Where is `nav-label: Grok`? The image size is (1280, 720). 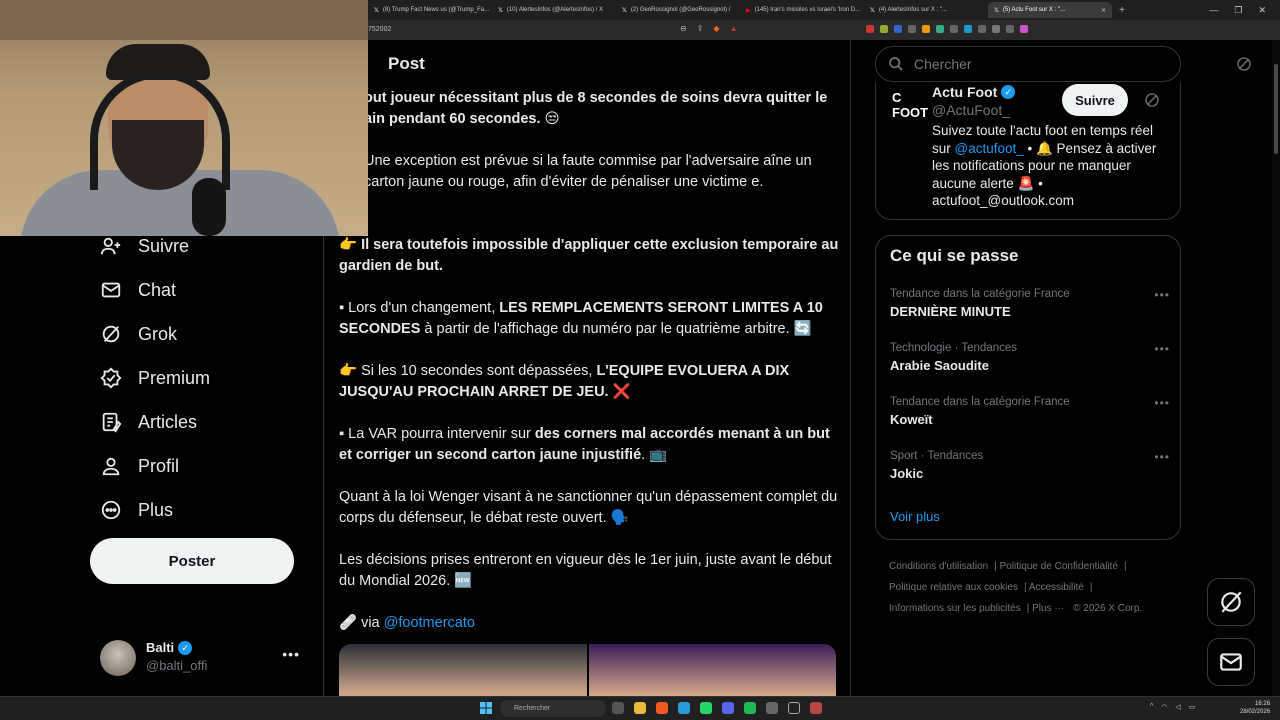 nav-label: Grok is located at coordinates (158, 333).